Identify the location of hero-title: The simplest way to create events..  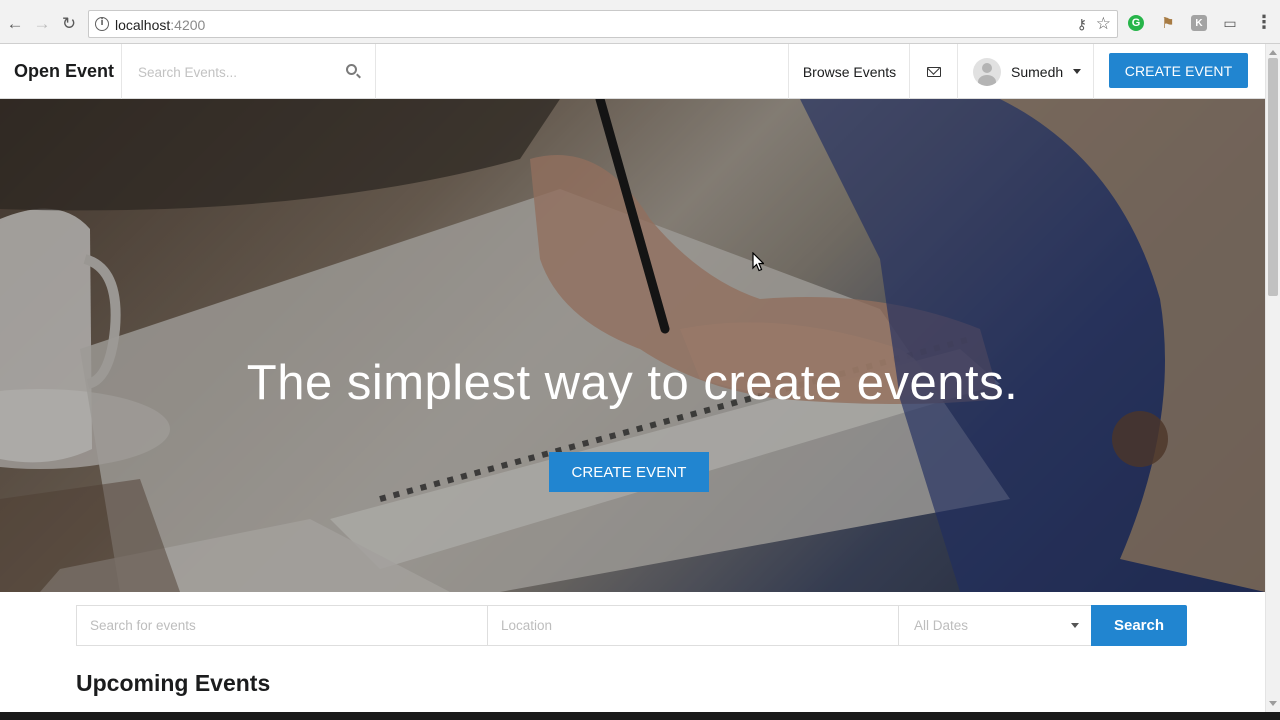
(632, 383).